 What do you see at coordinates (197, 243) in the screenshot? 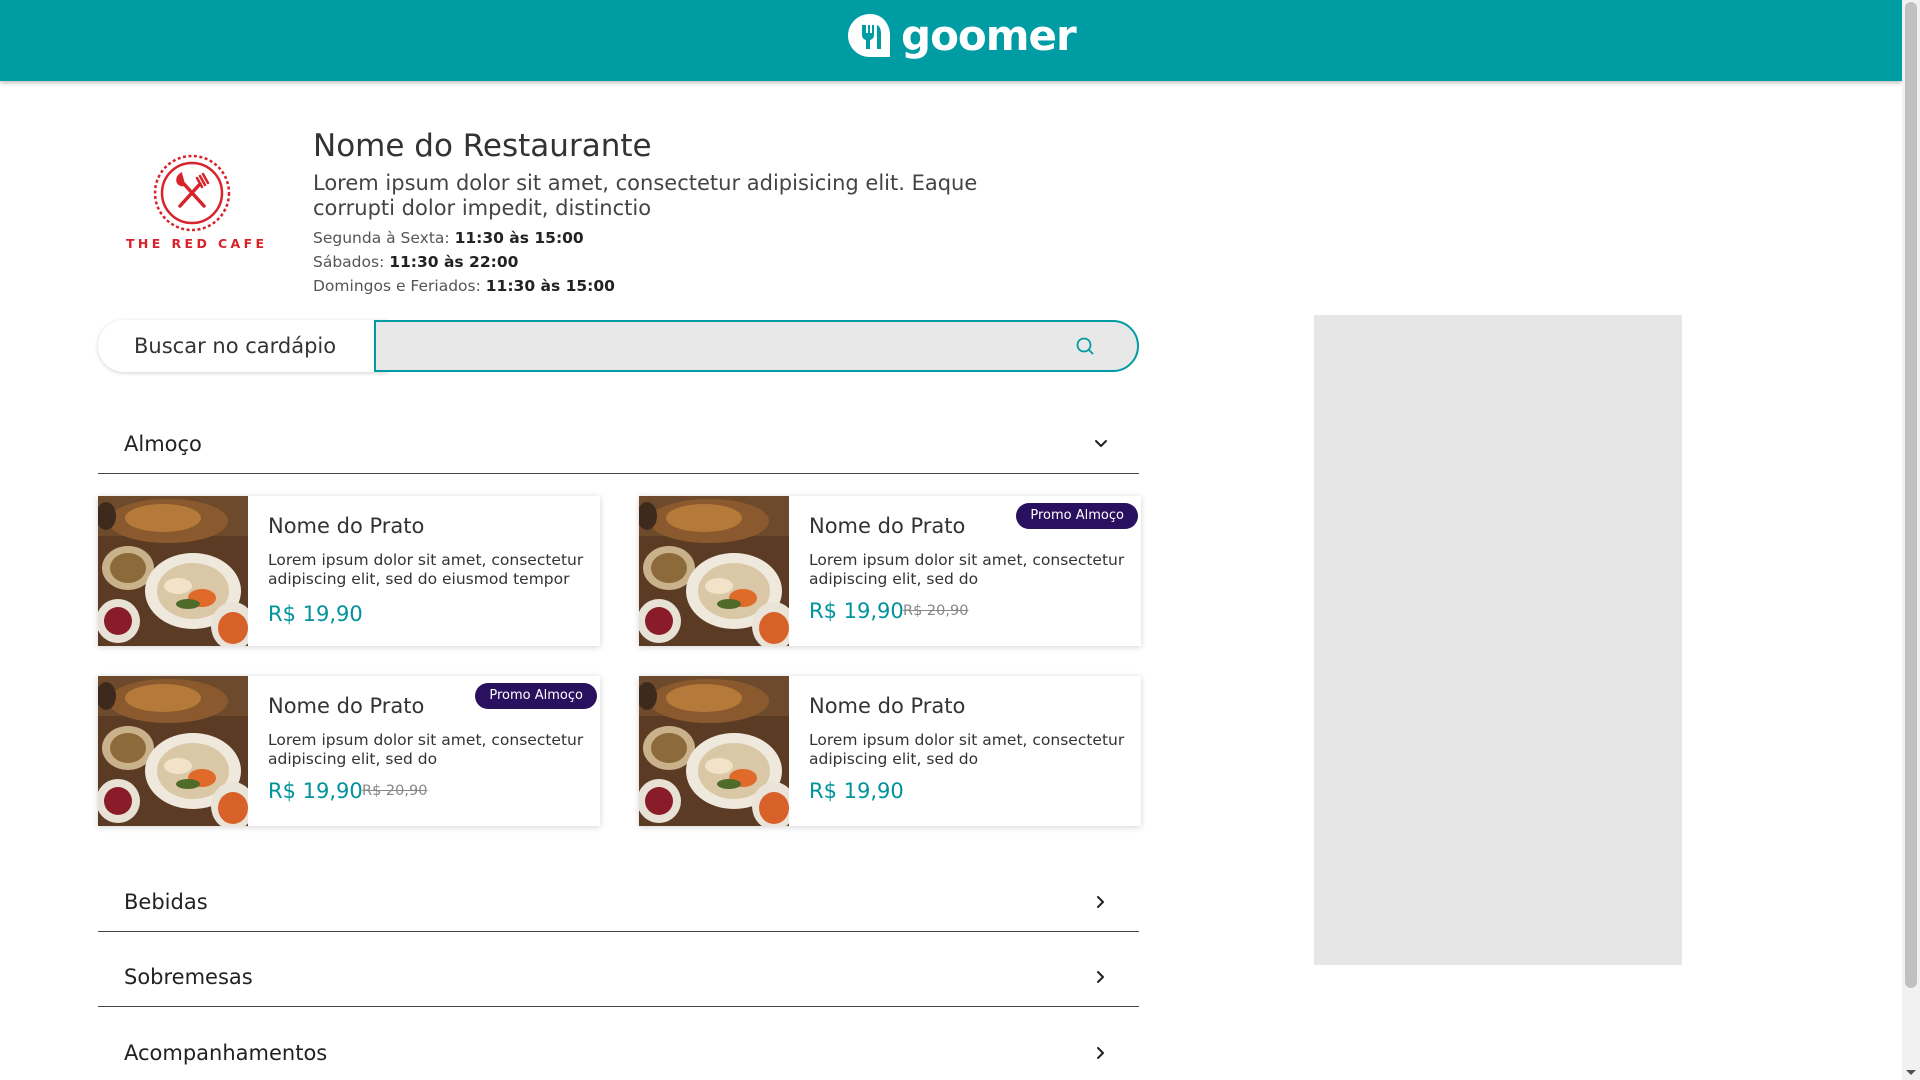
I see `restaurant-logo-text: THE RED CAFE` at bounding box center [197, 243].